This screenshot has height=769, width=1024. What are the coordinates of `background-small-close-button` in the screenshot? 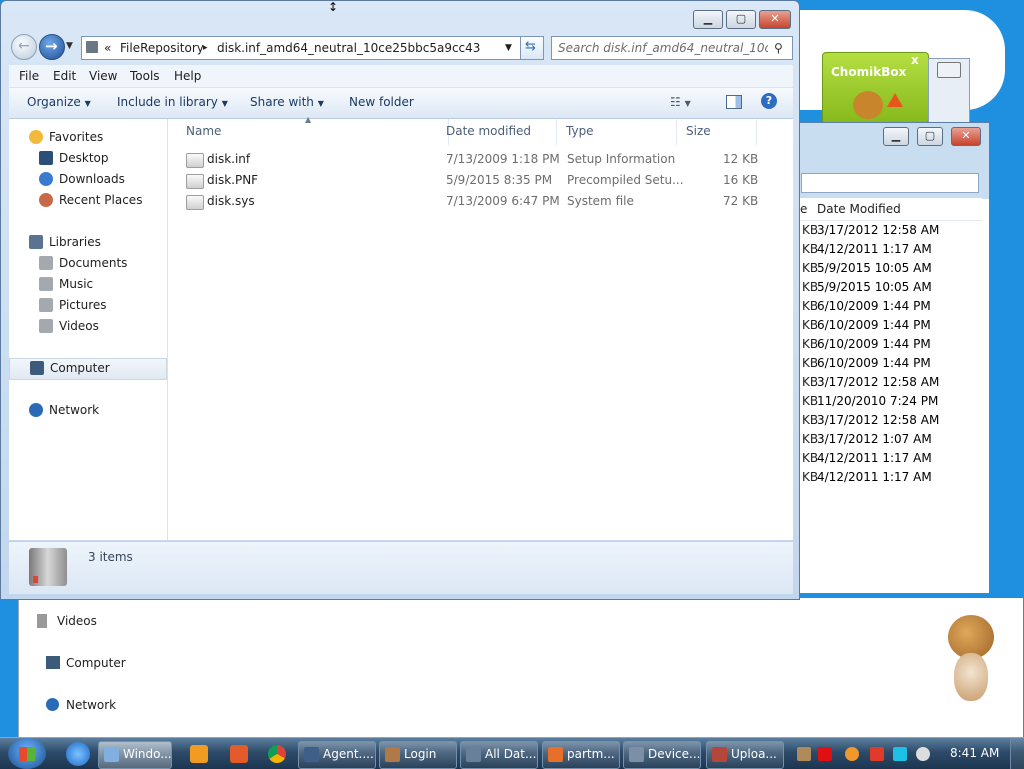 It's located at (949, 70).